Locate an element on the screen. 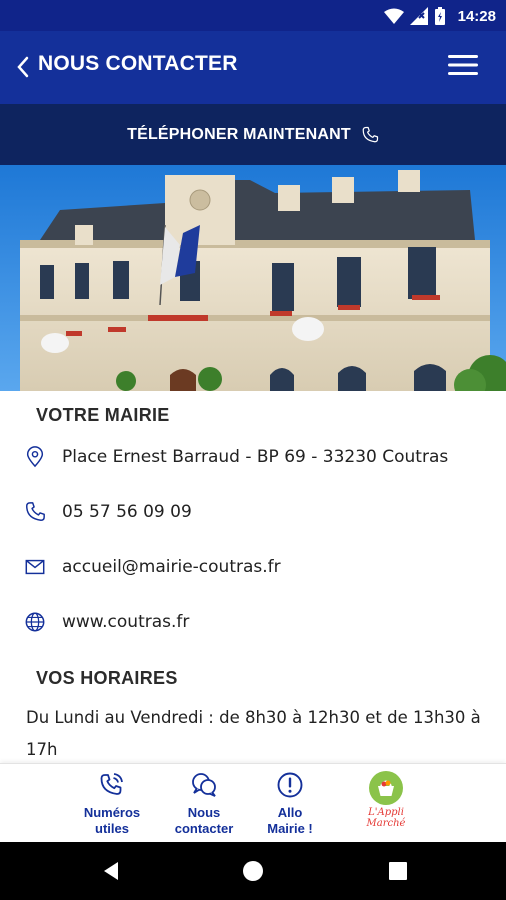 This screenshot has width=506, height=900. alert-circle-icon is located at coordinates (290, 785).